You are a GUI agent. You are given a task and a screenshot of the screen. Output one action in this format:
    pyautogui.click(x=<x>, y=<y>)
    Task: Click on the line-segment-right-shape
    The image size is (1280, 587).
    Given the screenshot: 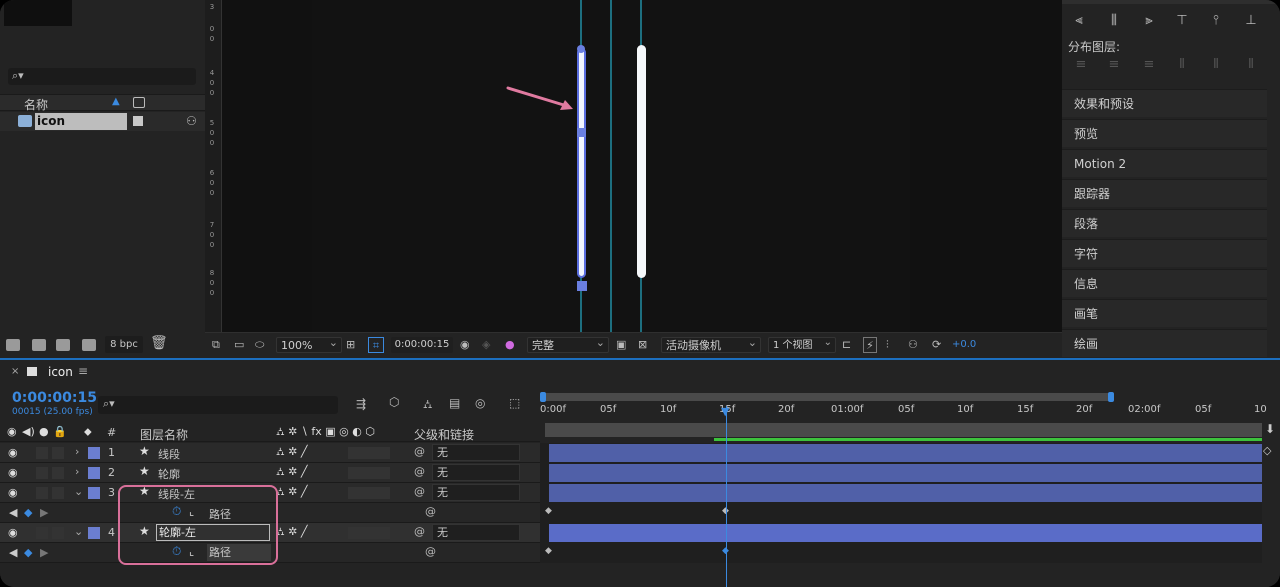 What is the action you would take?
    pyautogui.click(x=641, y=161)
    